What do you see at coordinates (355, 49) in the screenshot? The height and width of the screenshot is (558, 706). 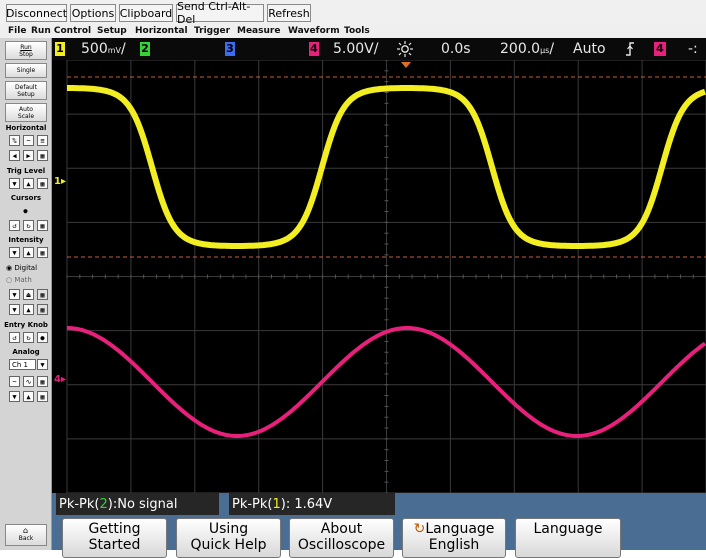 I see `ch4-scale: 5.00V/` at bounding box center [355, 49].